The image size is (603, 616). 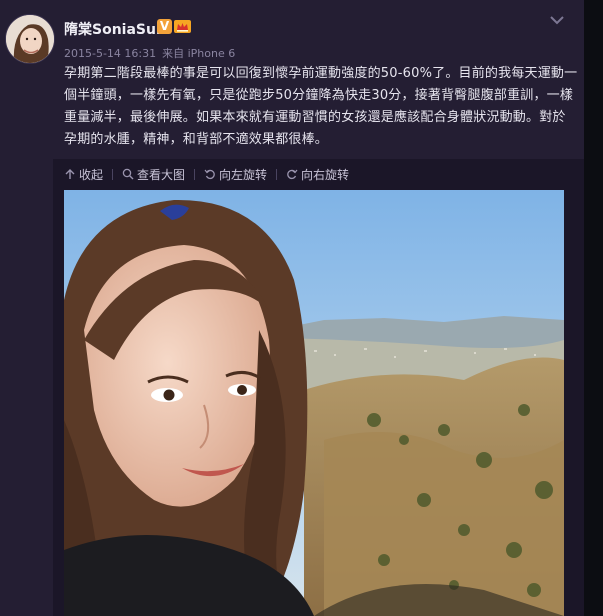 What do you see at coordinates (198, 53) in the screenshot?
I see `post-source: 来自 iPhone 6` at bounding box center [198, 53].